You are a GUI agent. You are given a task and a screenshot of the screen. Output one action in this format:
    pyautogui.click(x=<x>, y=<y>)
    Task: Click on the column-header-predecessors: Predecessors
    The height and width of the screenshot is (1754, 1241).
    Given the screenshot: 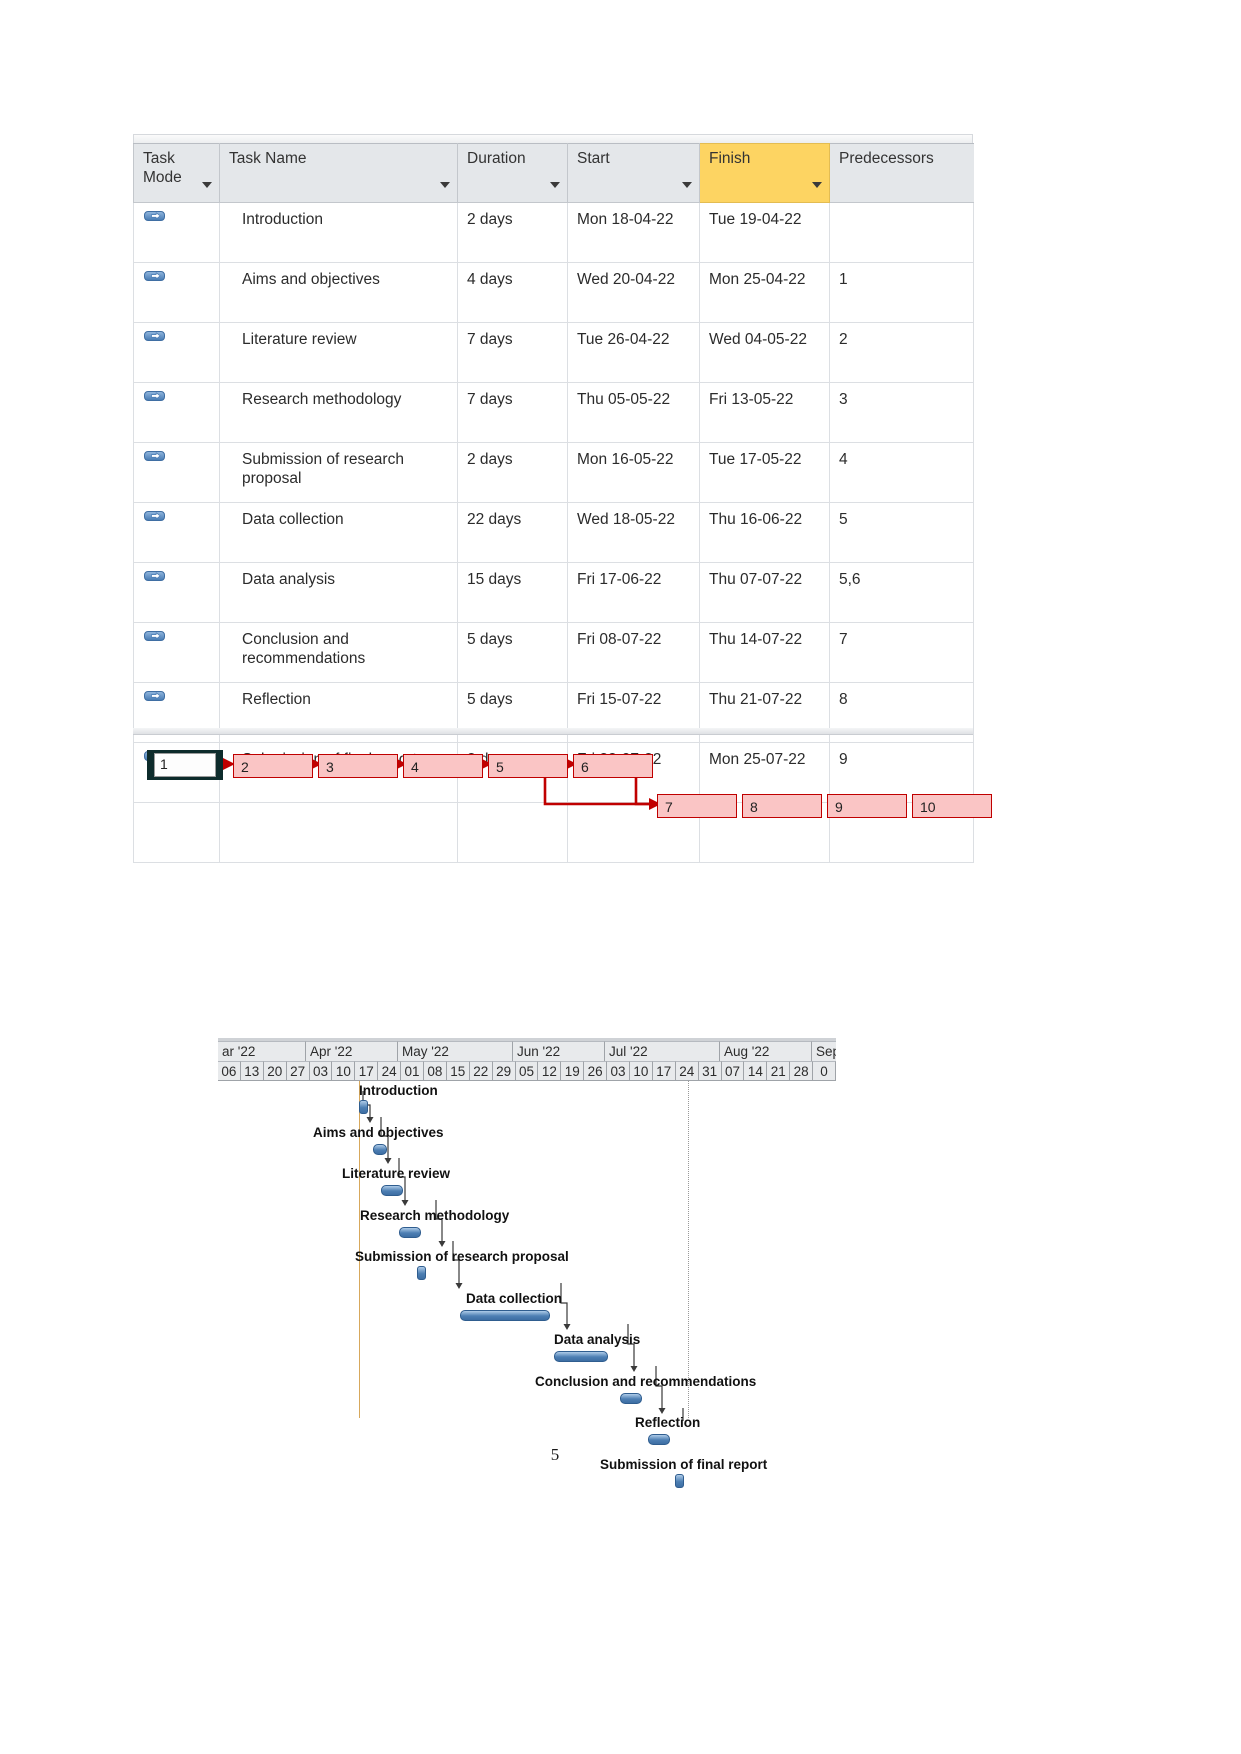 What is the action you would take?
    pyautogui.click(x=901, y=173)
    